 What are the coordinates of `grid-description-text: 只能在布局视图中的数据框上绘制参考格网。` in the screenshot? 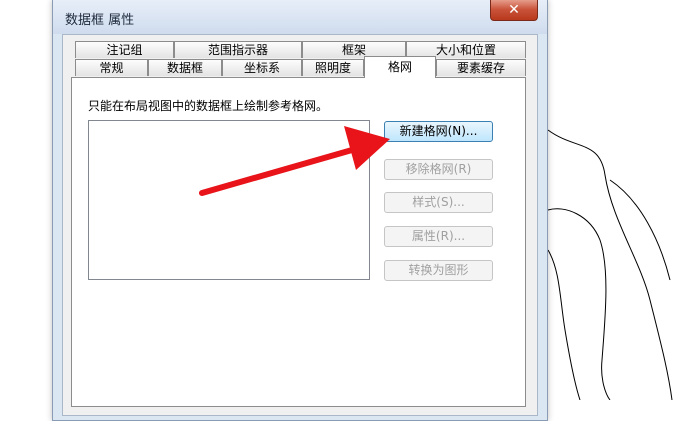 It's located at (208, 106).